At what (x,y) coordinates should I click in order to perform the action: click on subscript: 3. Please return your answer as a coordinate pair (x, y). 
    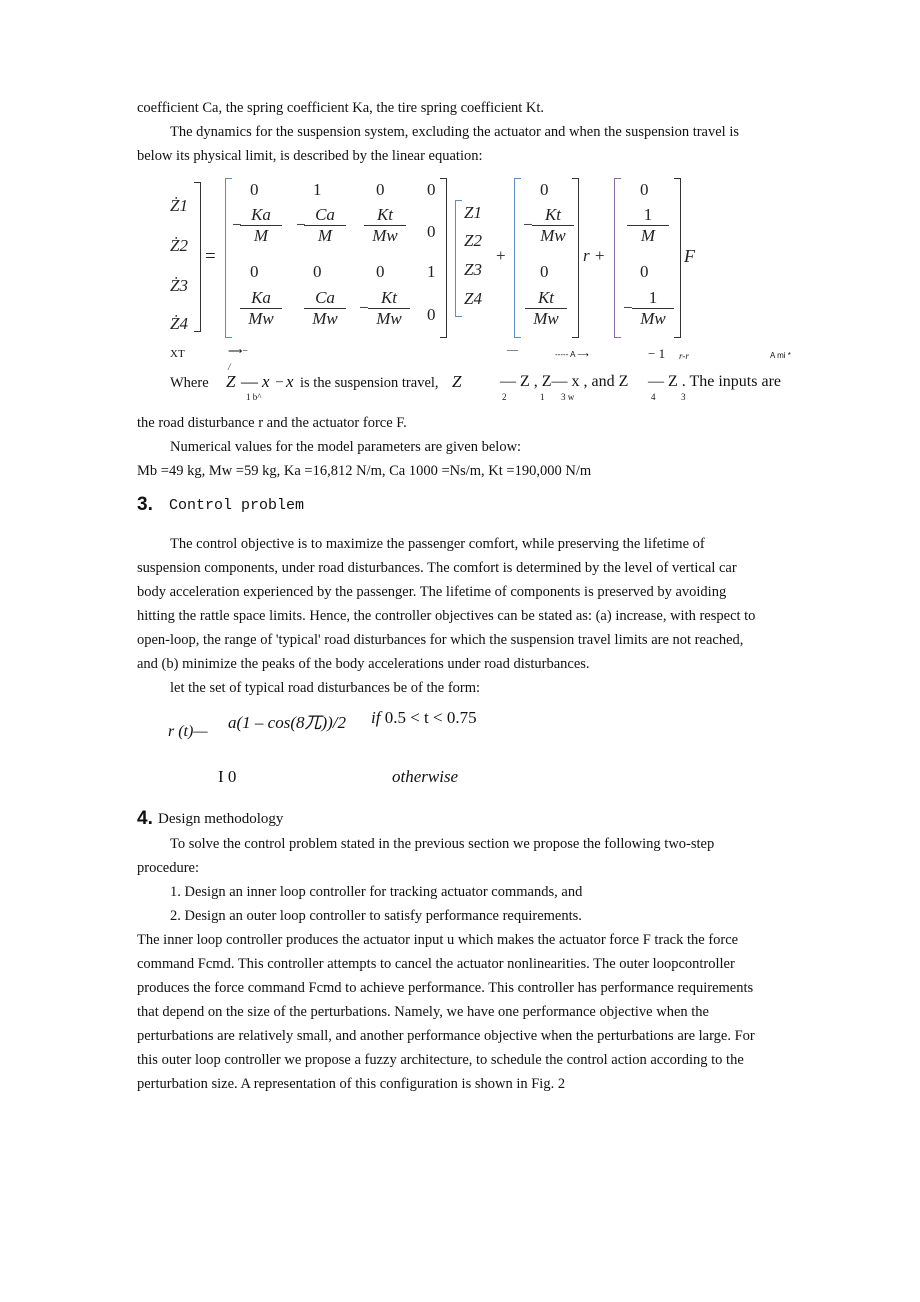
    Looking at the image, I should click on (683, 397).